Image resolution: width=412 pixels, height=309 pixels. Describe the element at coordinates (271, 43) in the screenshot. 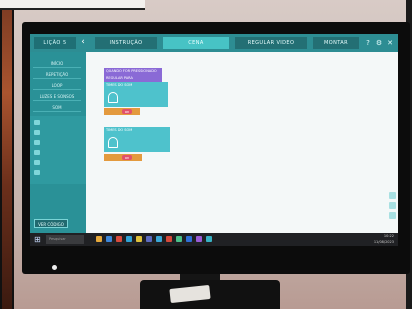

I see `tab-regular-video: REGULAR VIDEO` at that location.